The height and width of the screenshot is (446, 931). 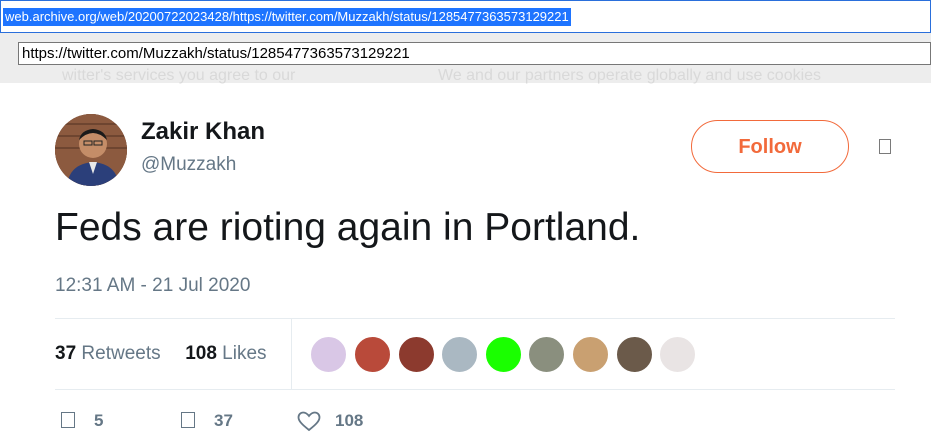 I want to click on author-avatar, so click(x=91, y=150).